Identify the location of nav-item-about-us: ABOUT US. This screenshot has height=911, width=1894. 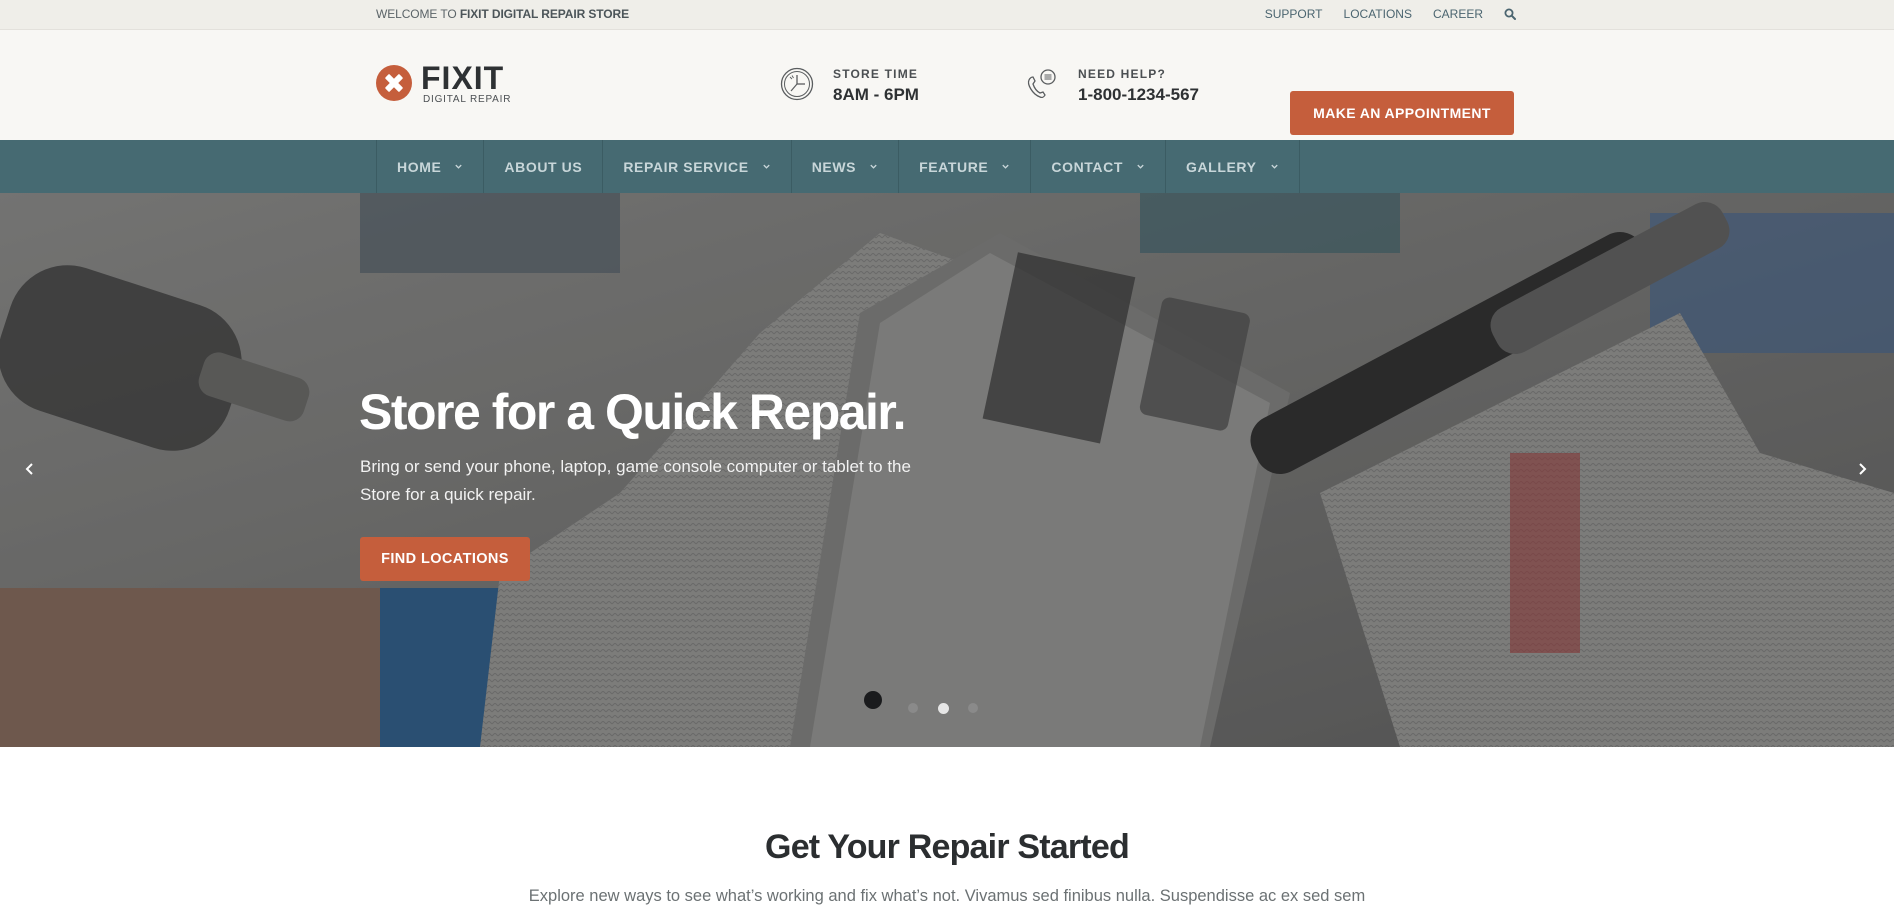
(544, 166).